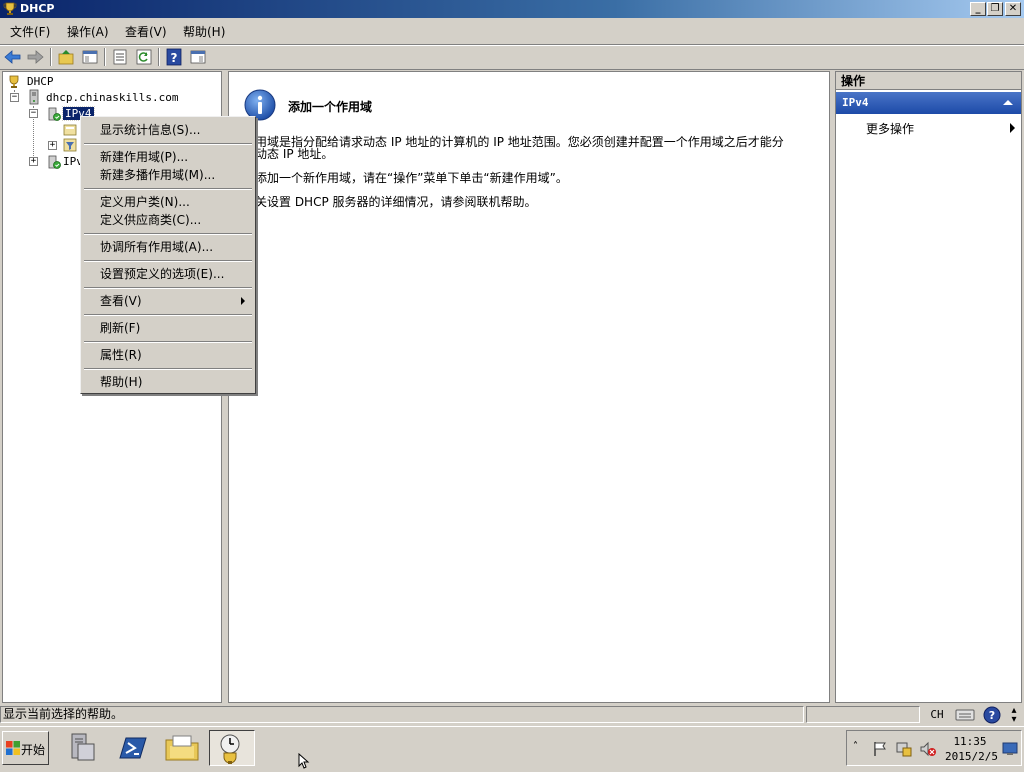 This screenshot has height=772, width=1024. What do you see at coordinates (402, 714) in the screenshot?
I see `status-text: 显示当前选择的帮助。` at bounding box center [402, 714].